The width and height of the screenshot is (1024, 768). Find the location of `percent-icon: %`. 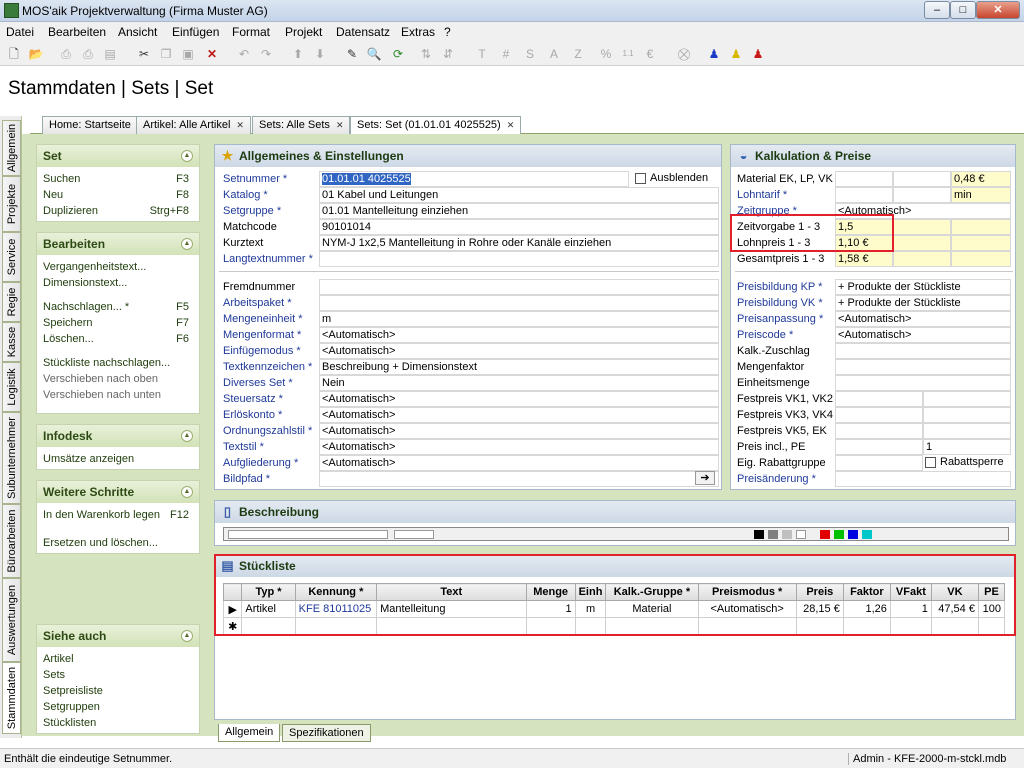

percent-icon: % is located at coordinates (606, 54).